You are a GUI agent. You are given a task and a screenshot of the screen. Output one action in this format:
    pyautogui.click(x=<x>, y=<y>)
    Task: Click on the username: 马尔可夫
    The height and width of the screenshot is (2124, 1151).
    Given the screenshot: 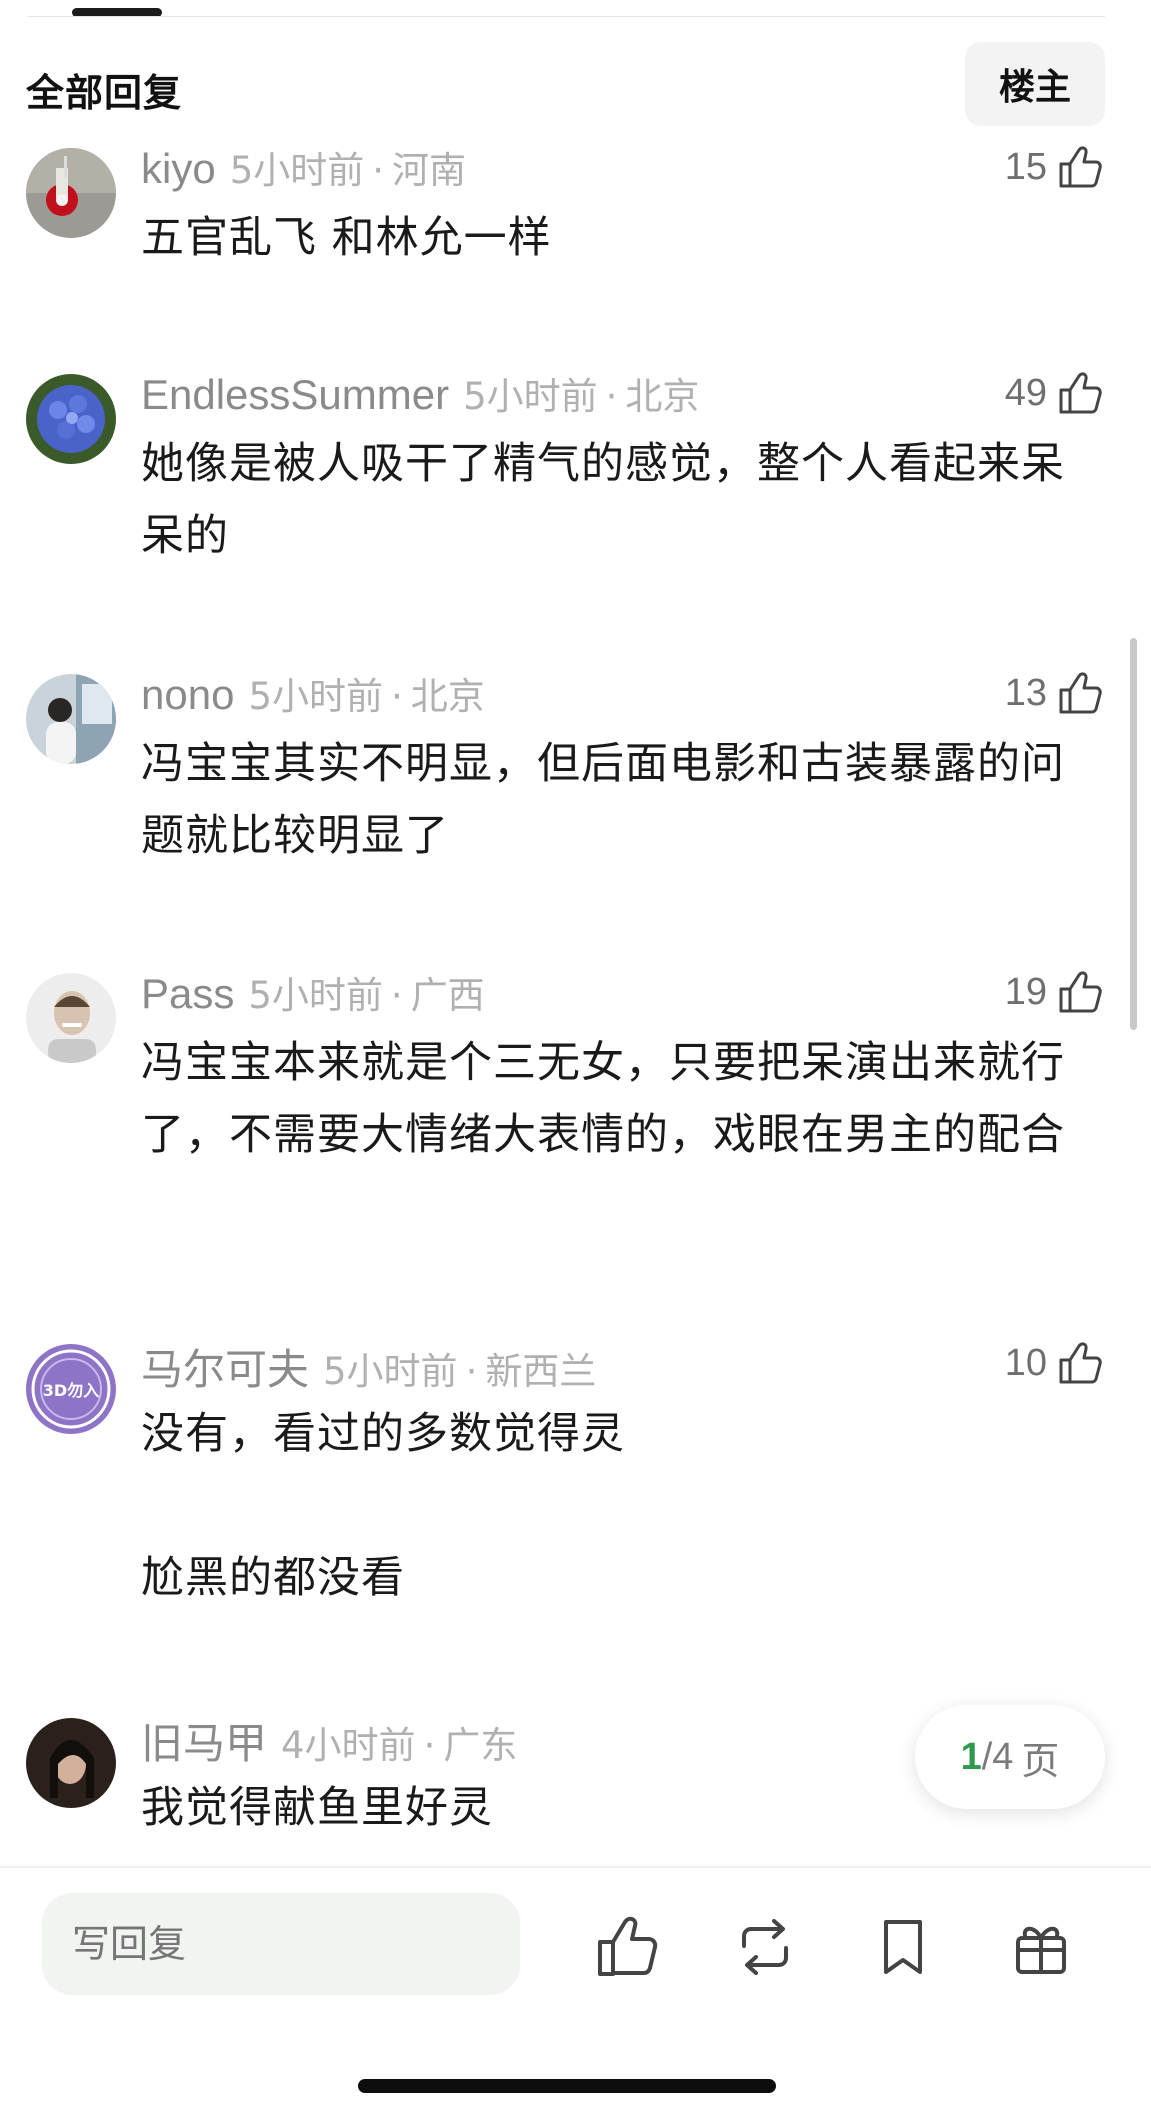 What is the action you would take?
    pyautogui.click(x=225, y=1366)
    